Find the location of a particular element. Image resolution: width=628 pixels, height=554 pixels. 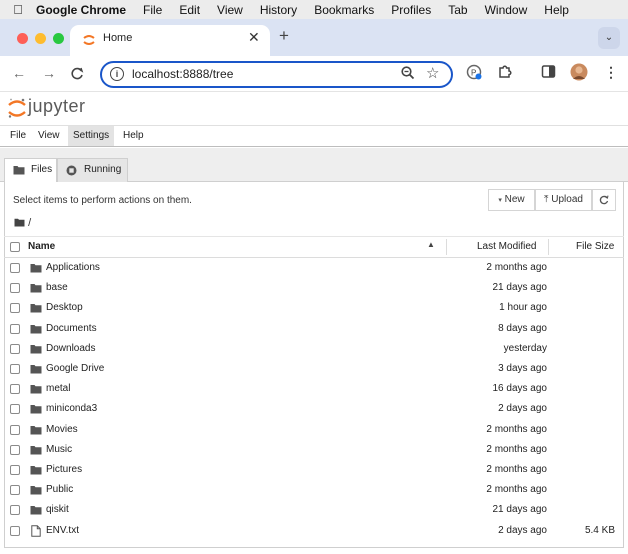

file-row: Public 2 months ago is located at coordinates (314, 490).